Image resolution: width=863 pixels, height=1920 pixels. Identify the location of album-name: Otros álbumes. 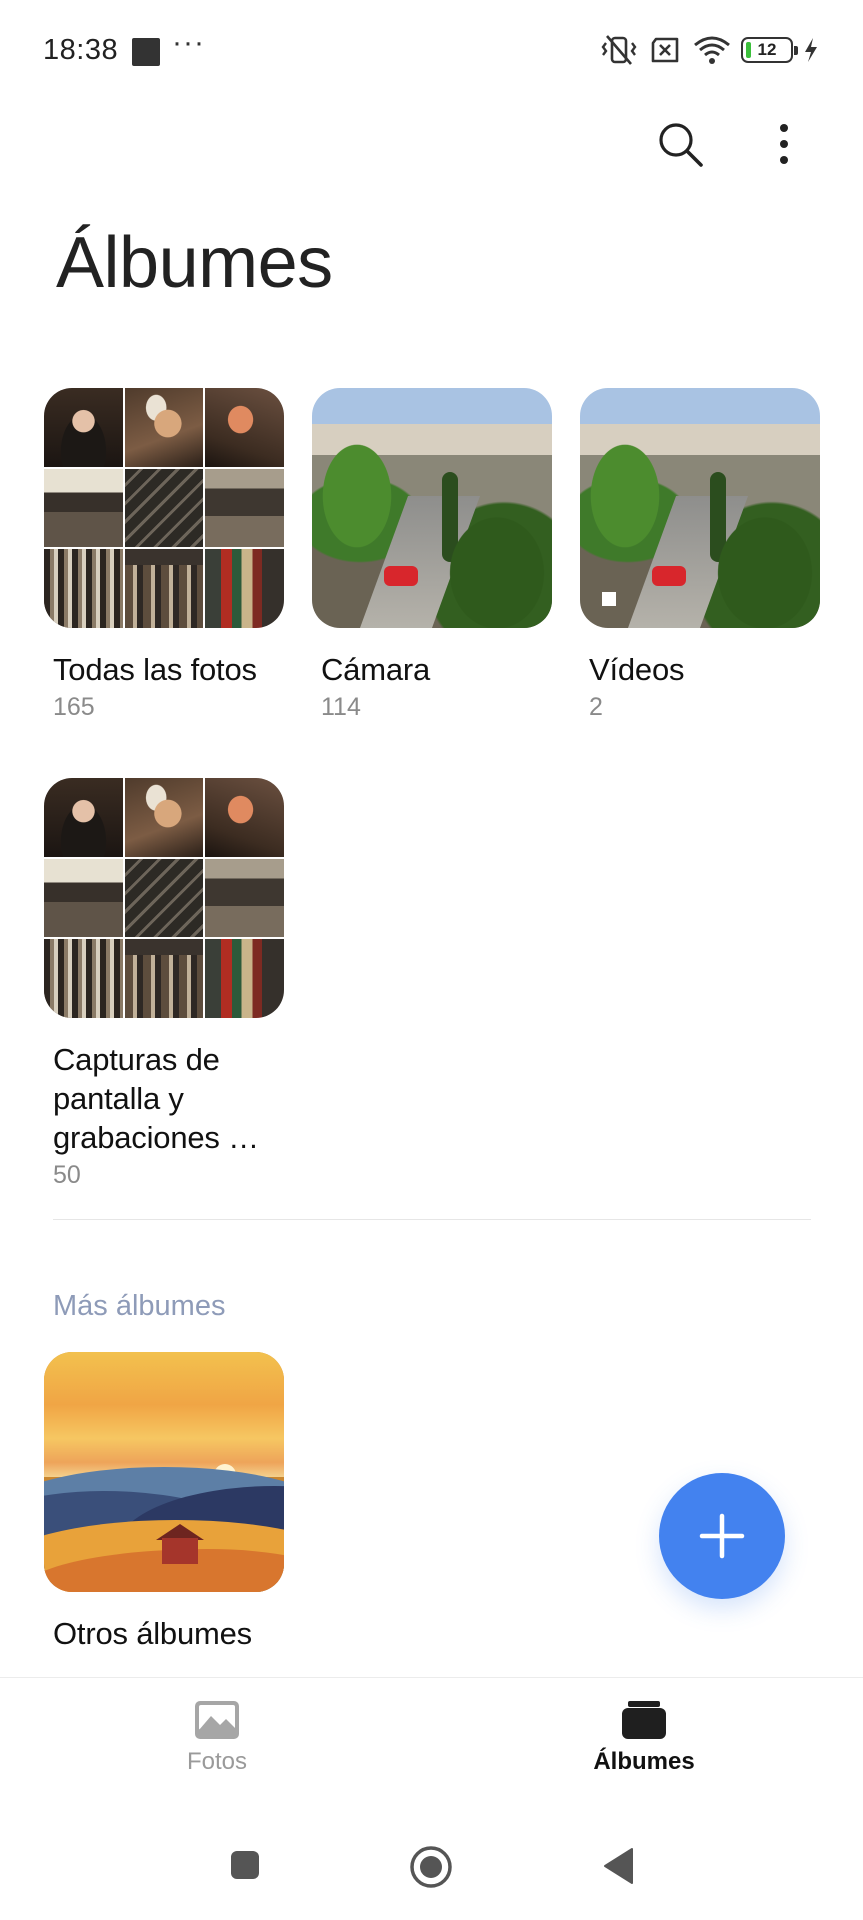
(152, 1633).